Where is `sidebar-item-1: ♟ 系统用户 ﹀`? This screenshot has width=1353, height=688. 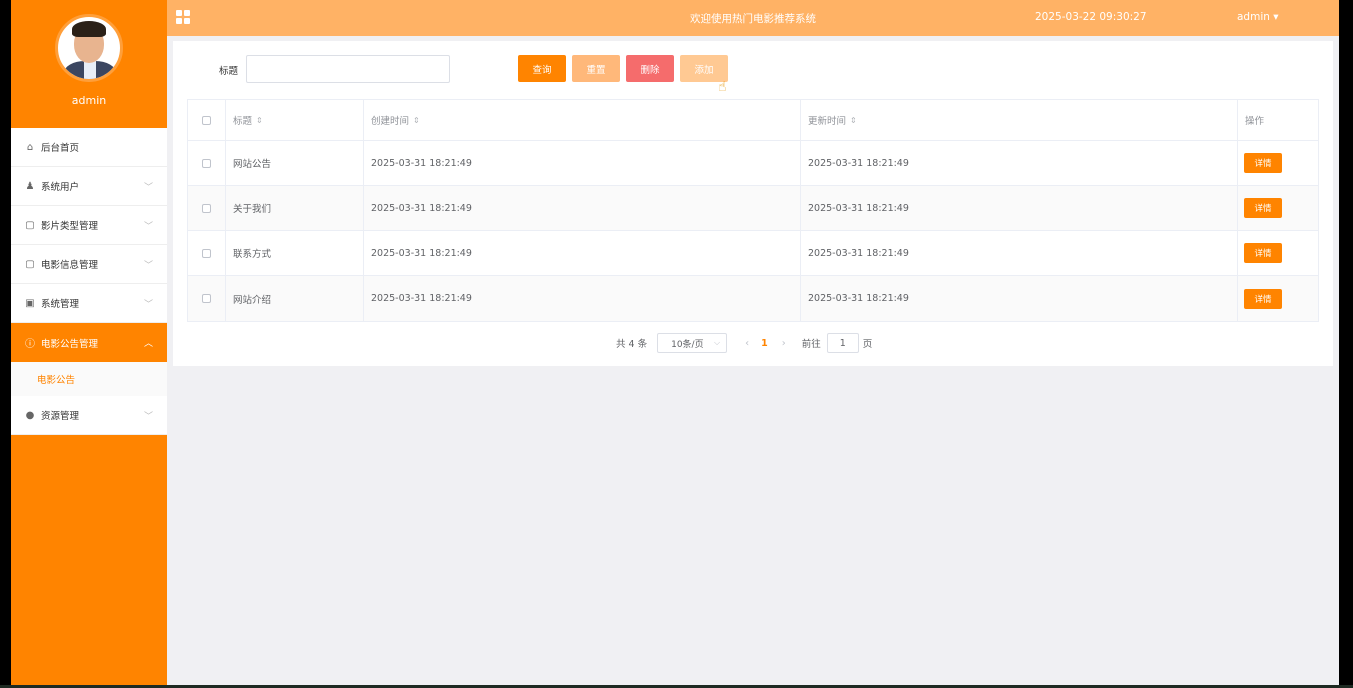
sidebar-item-1: ♟ 系统用户 ﹀ is located at coordinates (89, 186).